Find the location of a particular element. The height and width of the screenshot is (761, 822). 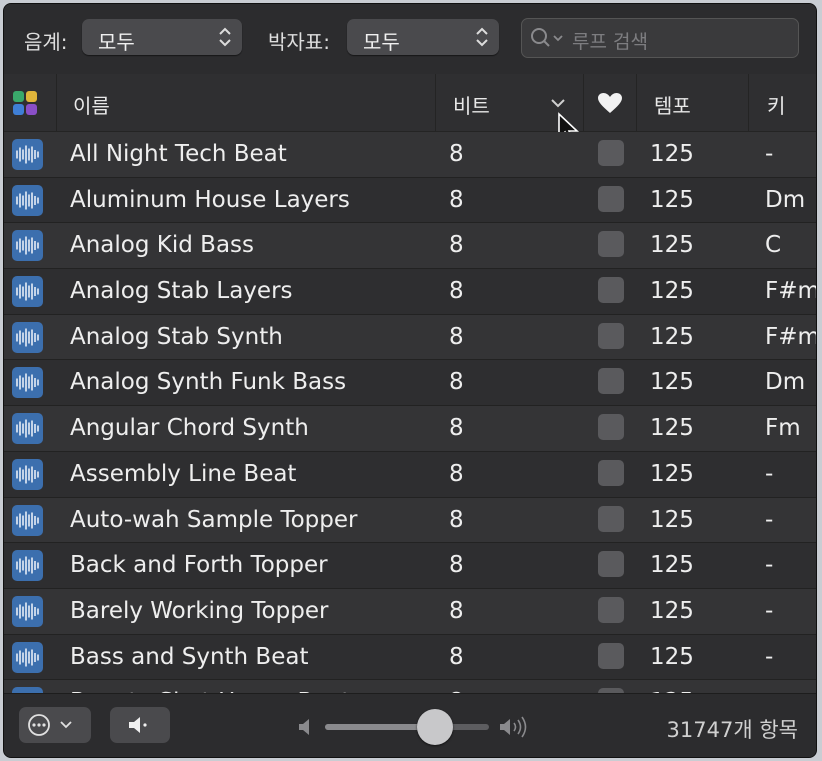

loop-name: Angular Chord Synth is located at coordinates (189, 428).